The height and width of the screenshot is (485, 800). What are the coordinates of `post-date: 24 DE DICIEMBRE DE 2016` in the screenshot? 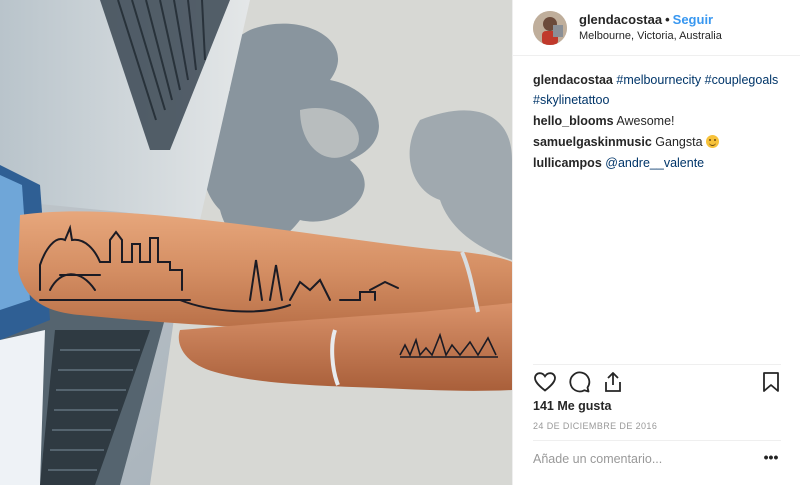 It's located at (595, 426).